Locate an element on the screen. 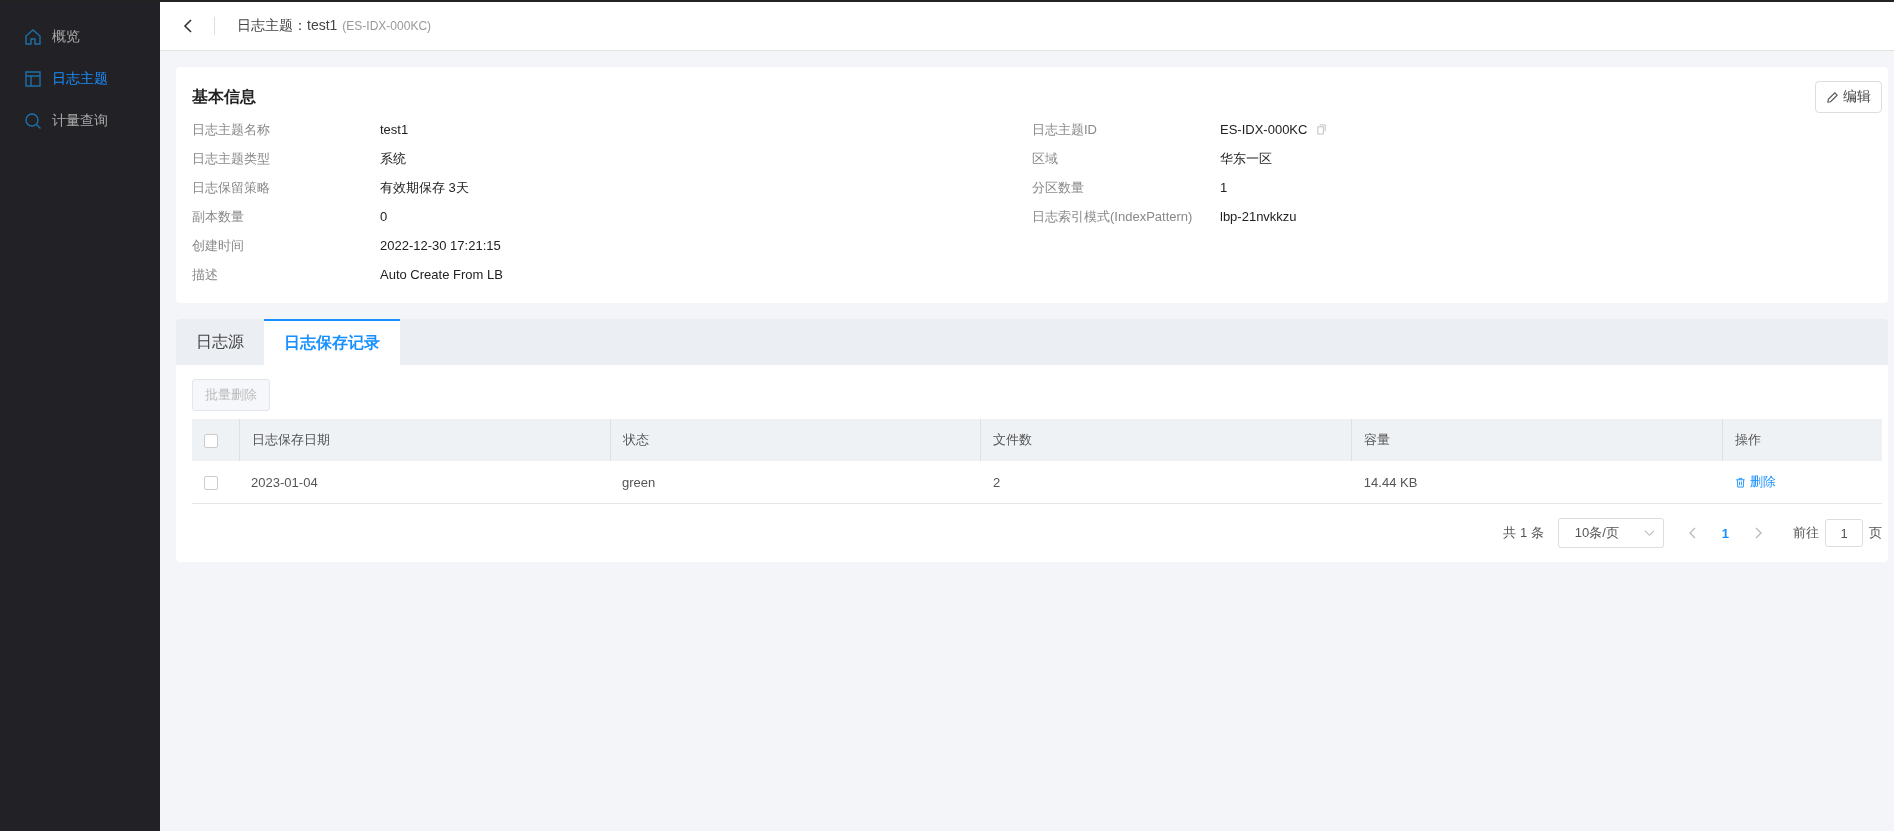 The width and height of the screenshot is (1894, 831). page-subtitle: (ES-IDX-000KC) is located at coordinates (387, 26).